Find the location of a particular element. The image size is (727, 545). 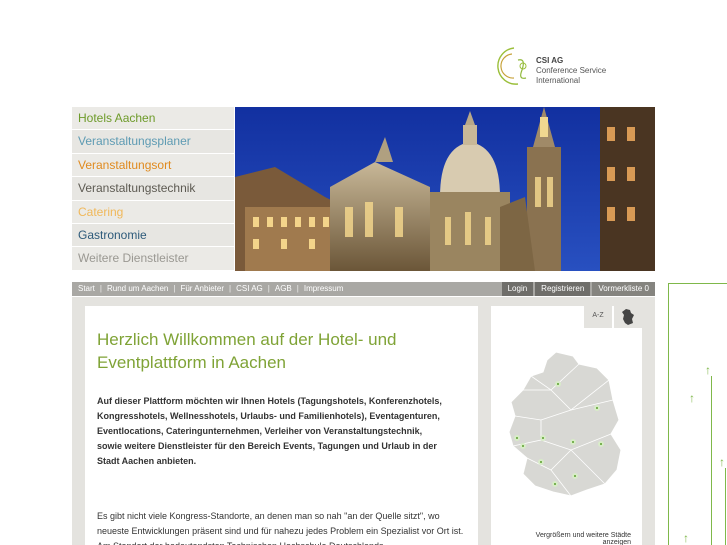

nav-item-veranstaltungstechnik: Veranstaltungstechnik is located at coordinates (153, 189).